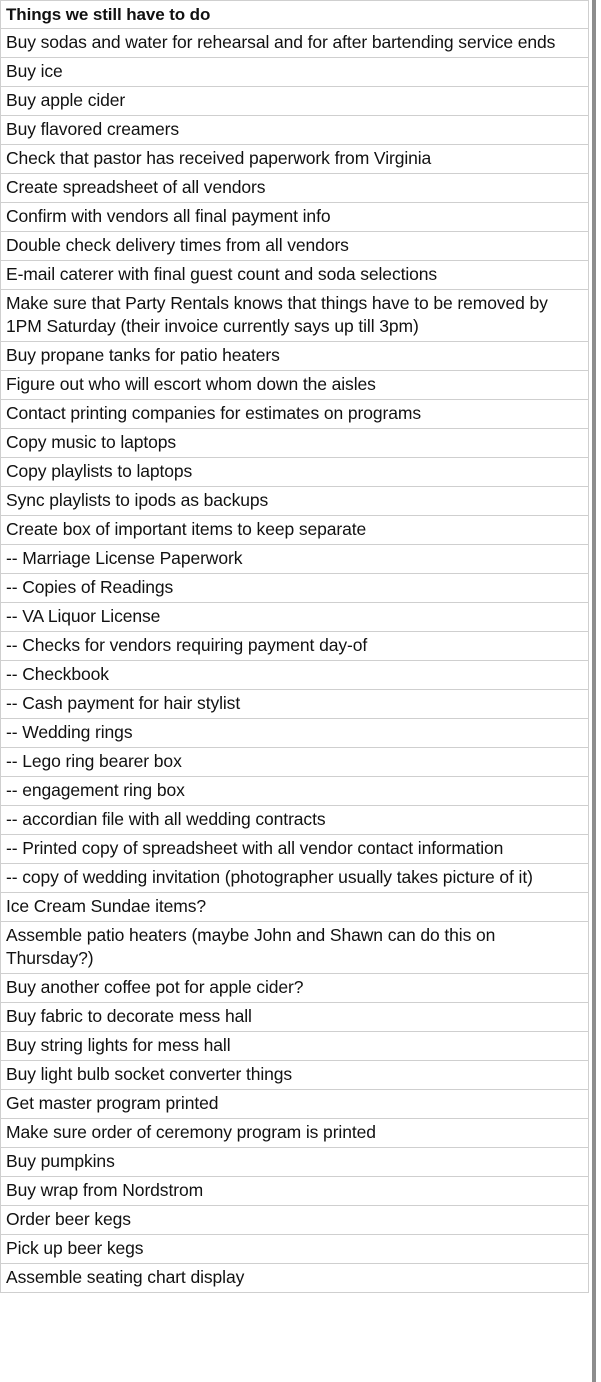  I want to click on task-item: Buy string lights for mess hall, so click(294, 1046).